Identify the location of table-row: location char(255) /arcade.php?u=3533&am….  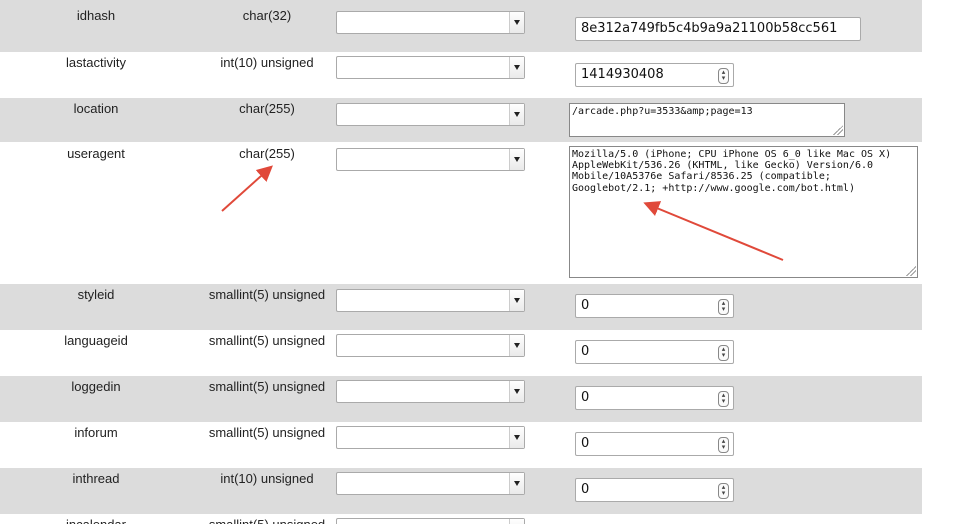
(461, 120).